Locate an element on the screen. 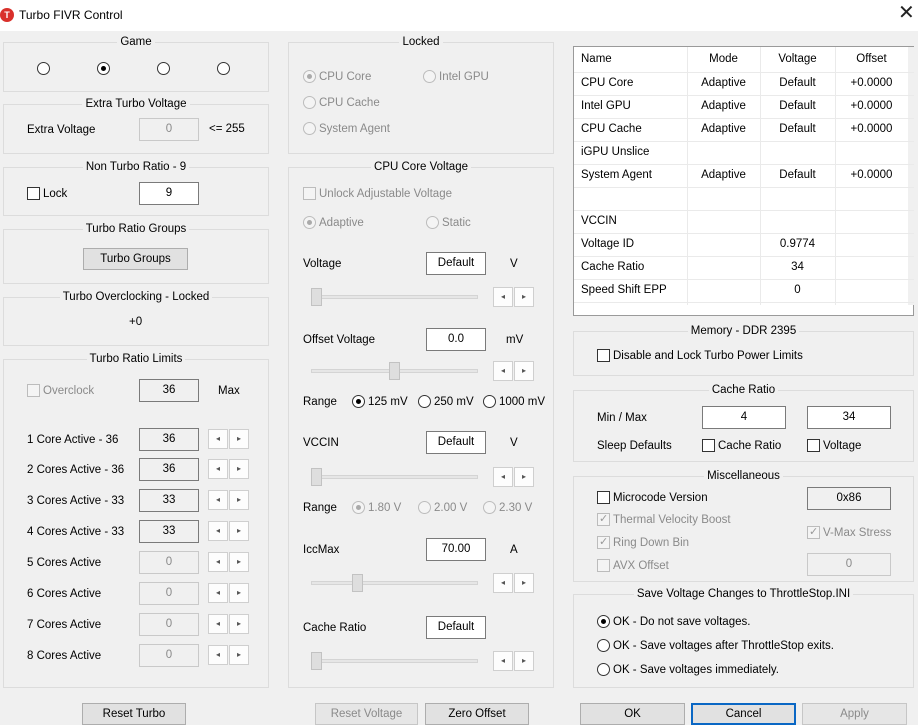 This screenshot has width=918, height=725. locked-system-agent-radio is located at coordinates (309, 128).